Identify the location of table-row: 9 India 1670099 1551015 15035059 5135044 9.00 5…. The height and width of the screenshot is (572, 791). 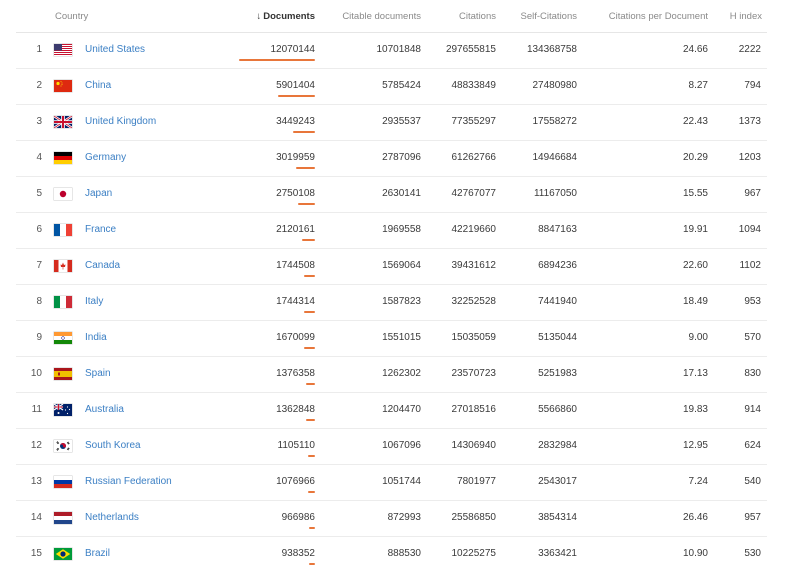
(391, 338).